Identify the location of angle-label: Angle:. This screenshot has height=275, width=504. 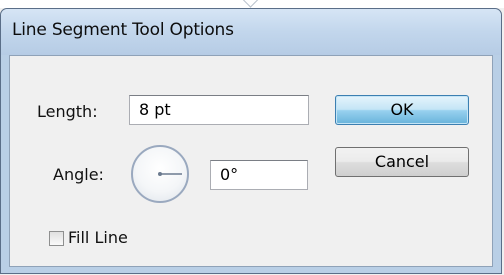
(78, 174).